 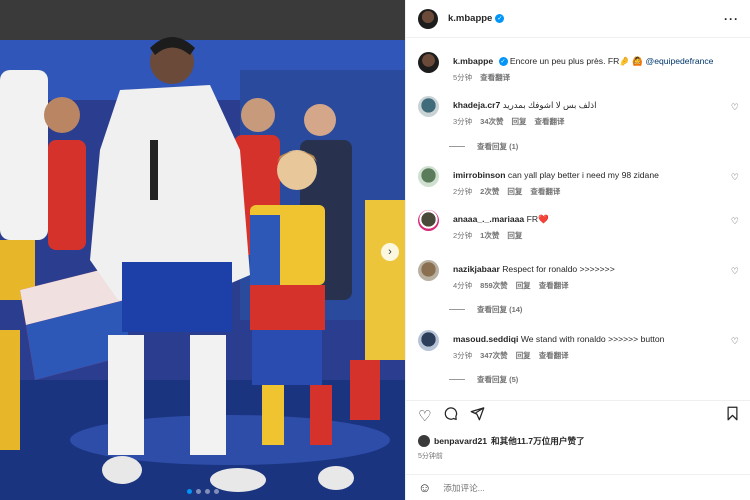 I want to click on bookmark-save-icon, so click(x=732, y=415).